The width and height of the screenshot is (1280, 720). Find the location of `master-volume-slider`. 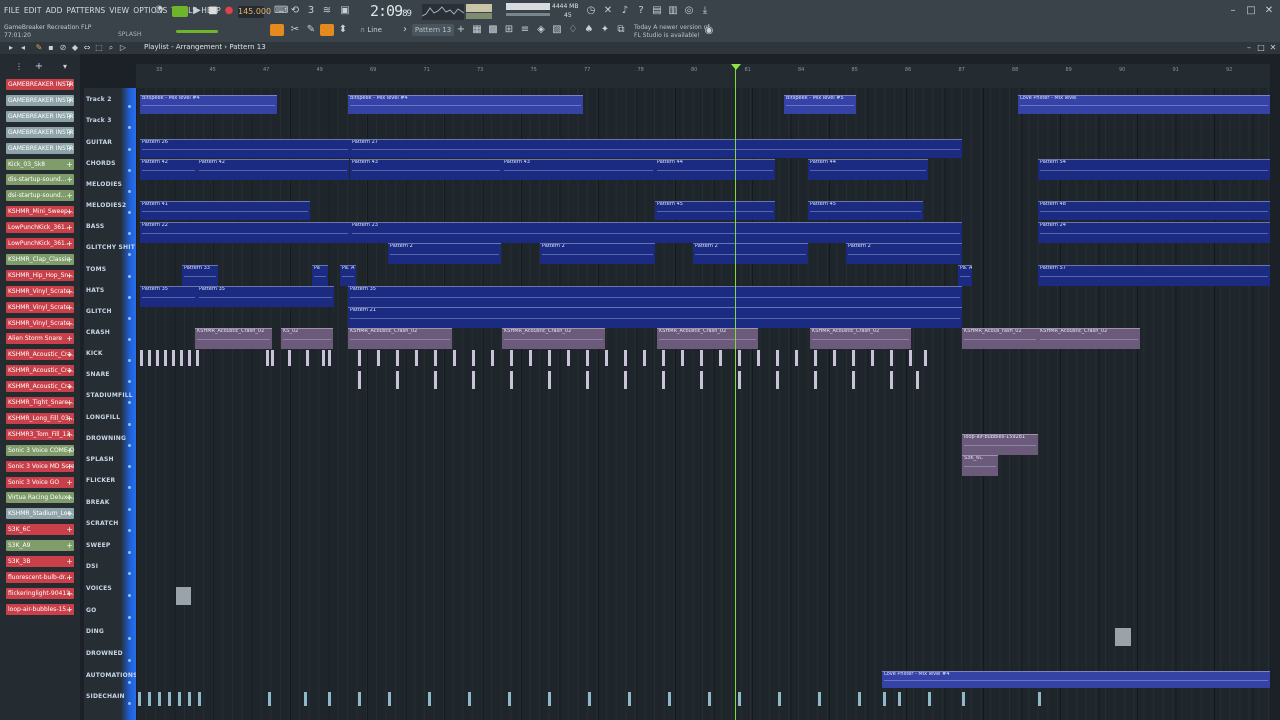

master-volume-slider is located at coordinates (197, 31).